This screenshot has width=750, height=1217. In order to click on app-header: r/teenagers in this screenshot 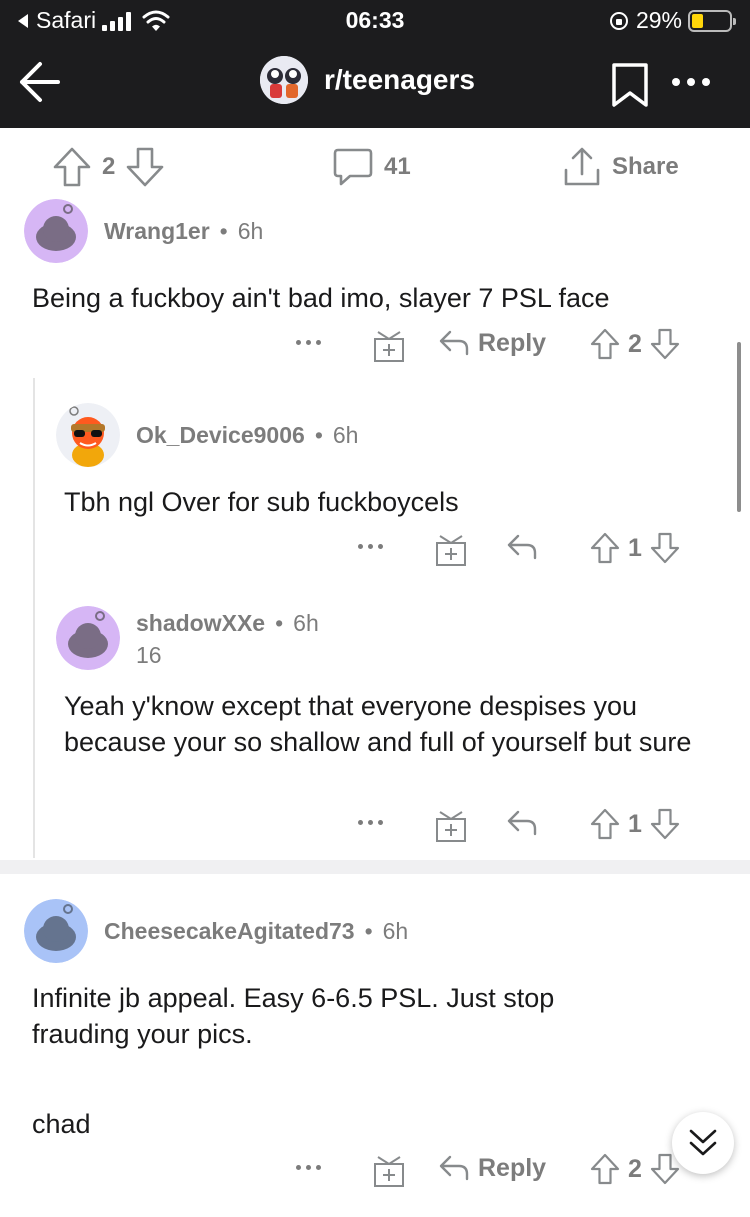, I will do `click(375, 86)`.